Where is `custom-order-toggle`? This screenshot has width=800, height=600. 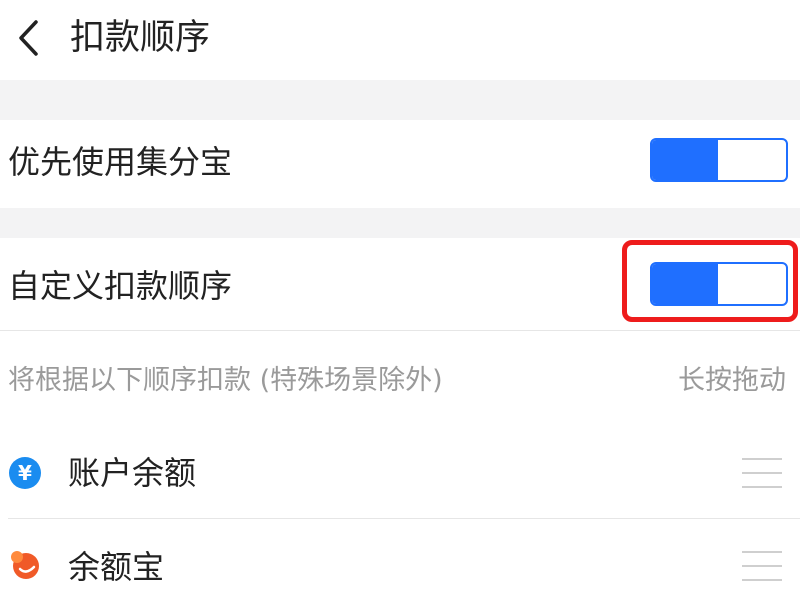 custom-order-toggle is located at coordinates (719, 284).